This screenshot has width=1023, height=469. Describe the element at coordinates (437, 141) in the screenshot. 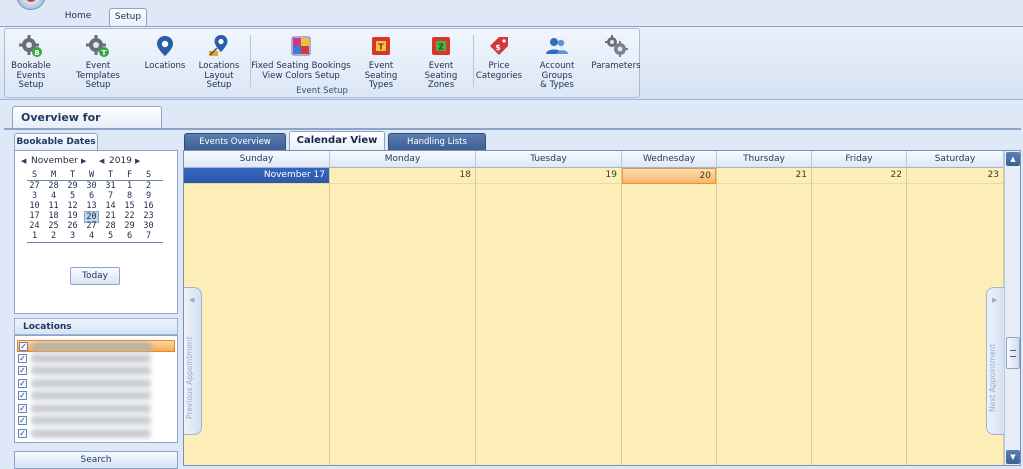

I see `tab-handling-lists: Handling Lists` at that location.